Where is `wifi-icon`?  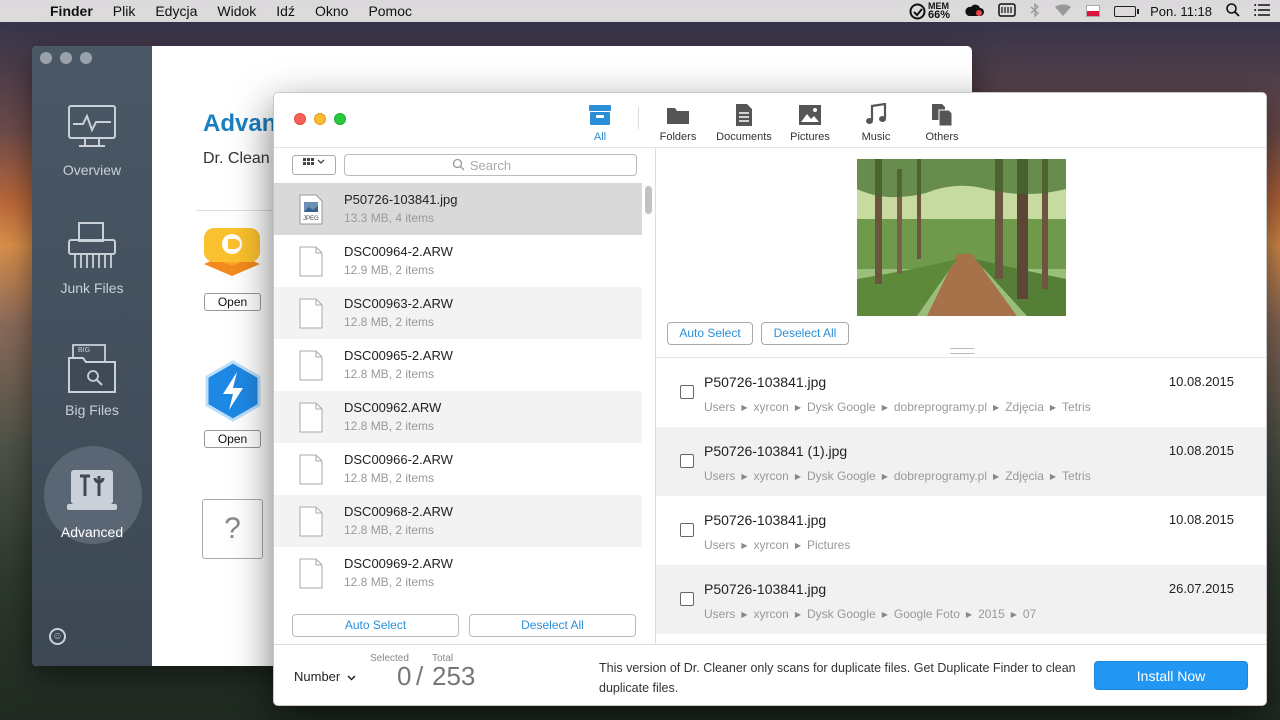
wifi-icon is located at coordinates (1063, 11).